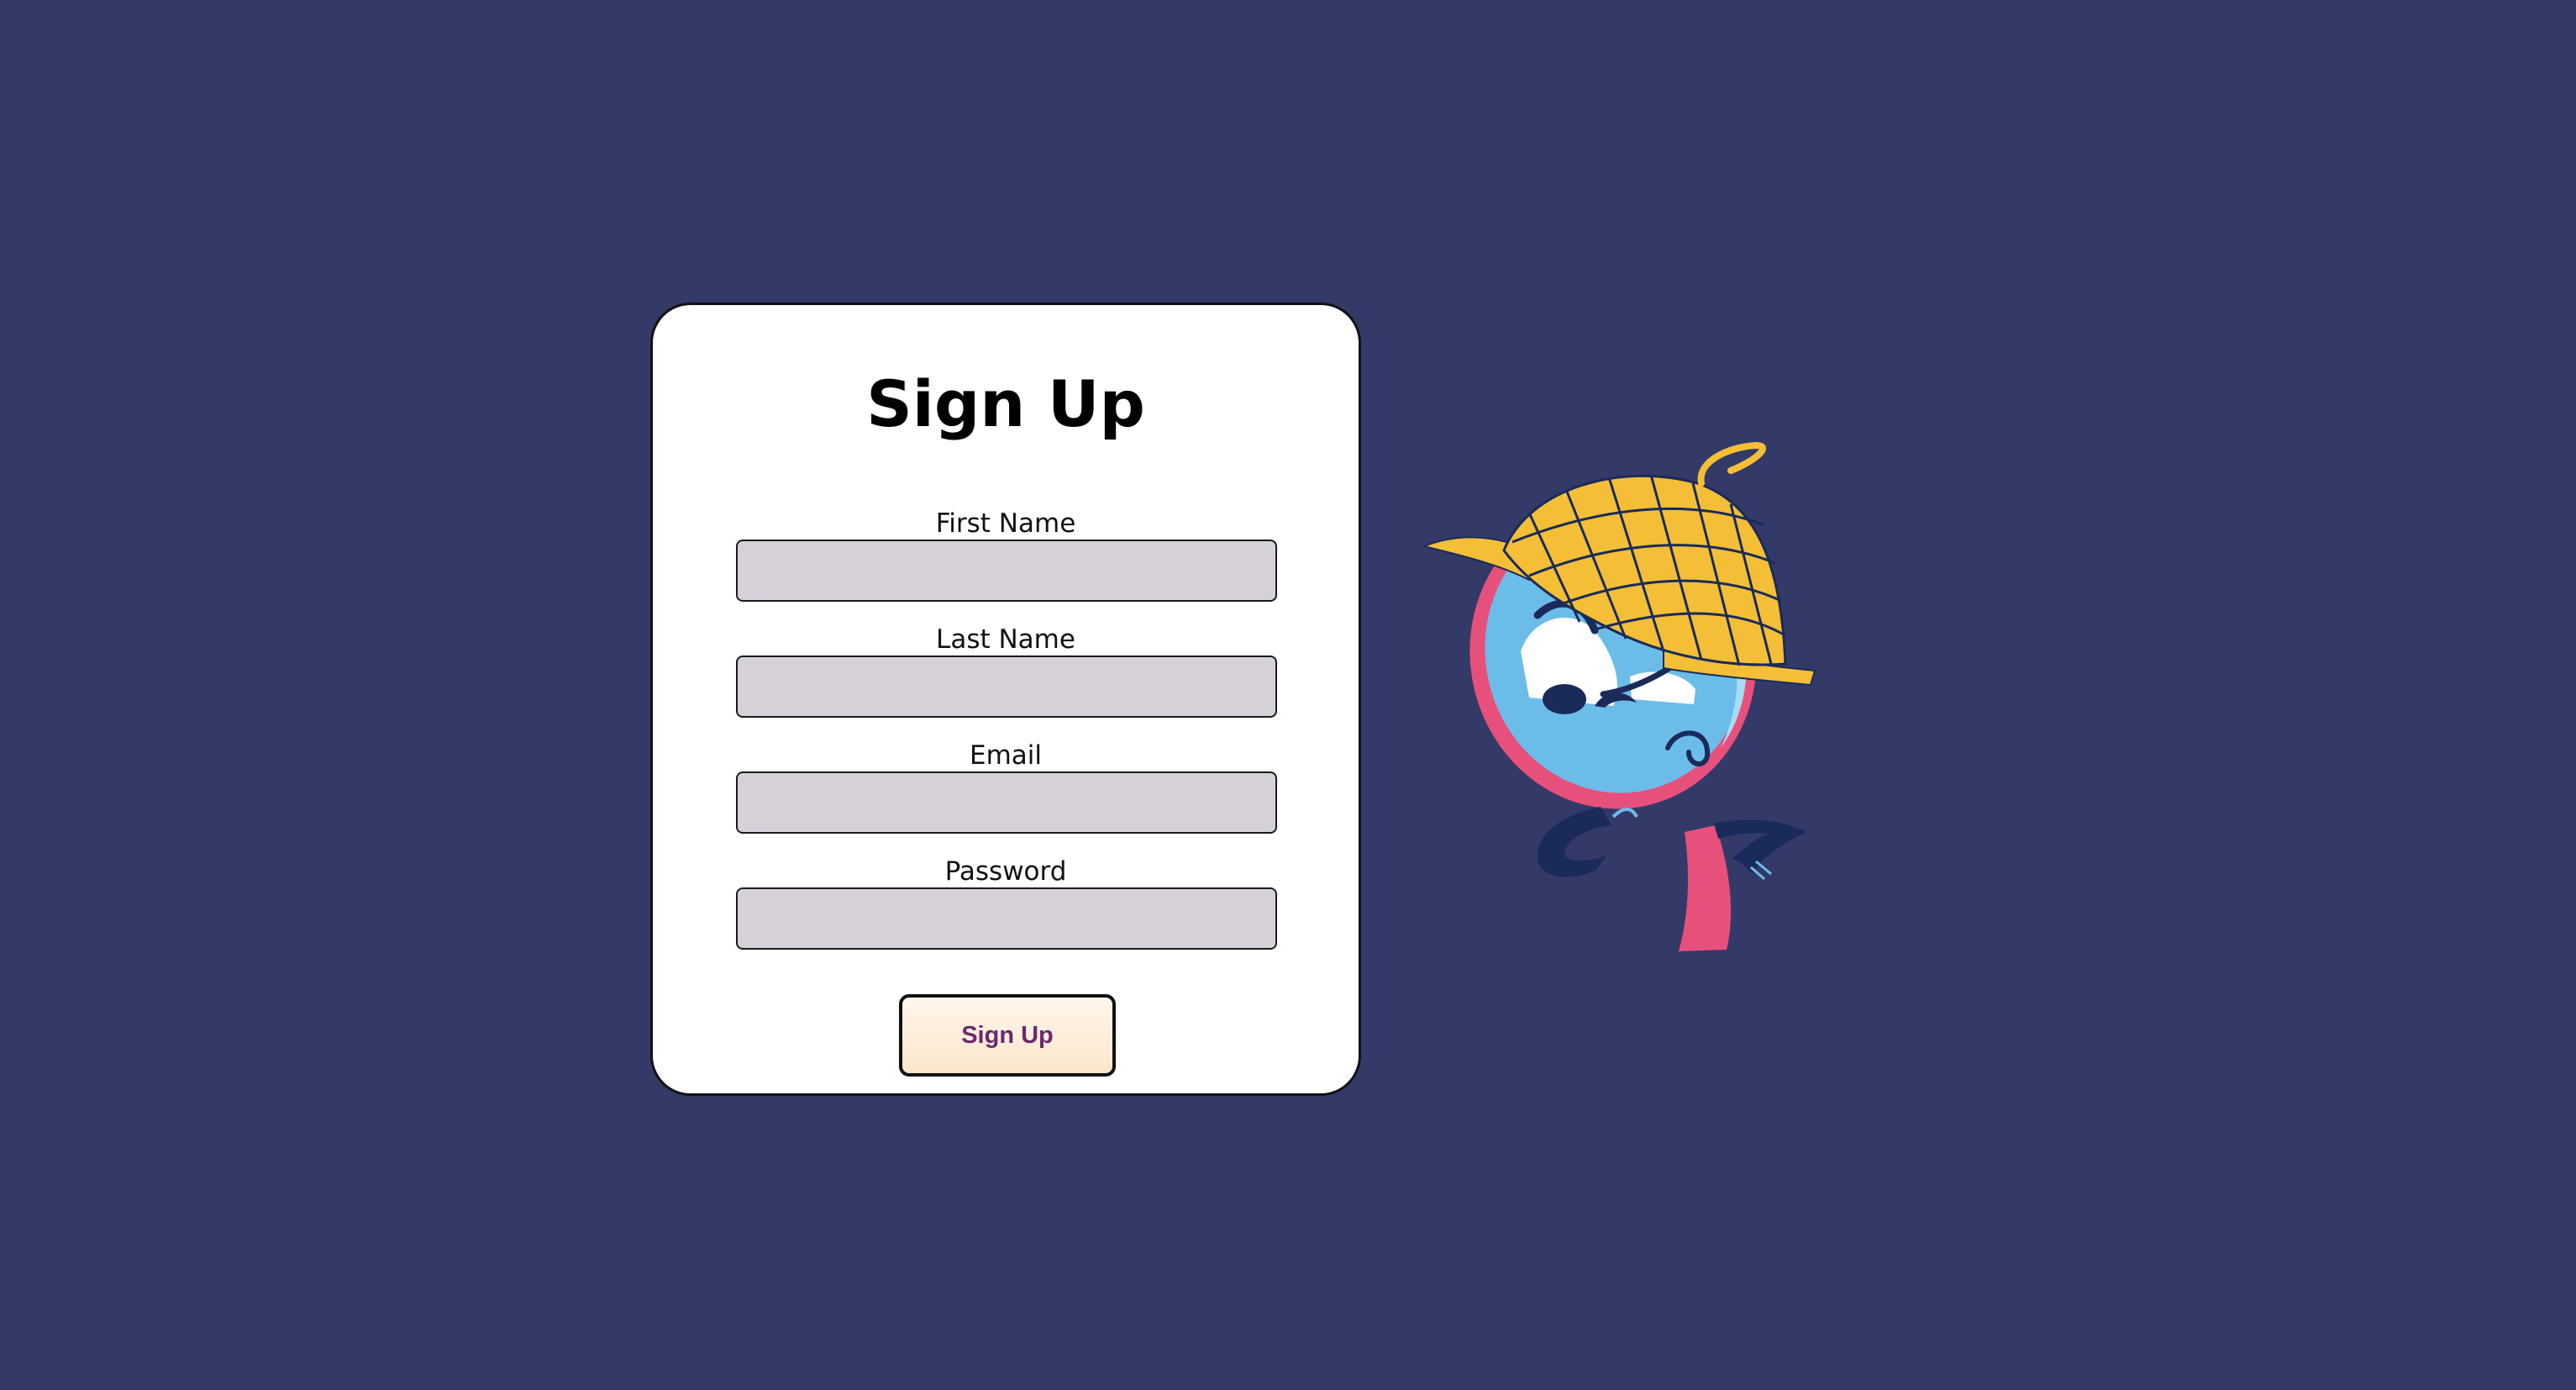 The width and height of the screenshot is (2576, 1390). Describe the element at coordinates (1005, 755) in the screenshot. I see `email-label: Email` at that location.